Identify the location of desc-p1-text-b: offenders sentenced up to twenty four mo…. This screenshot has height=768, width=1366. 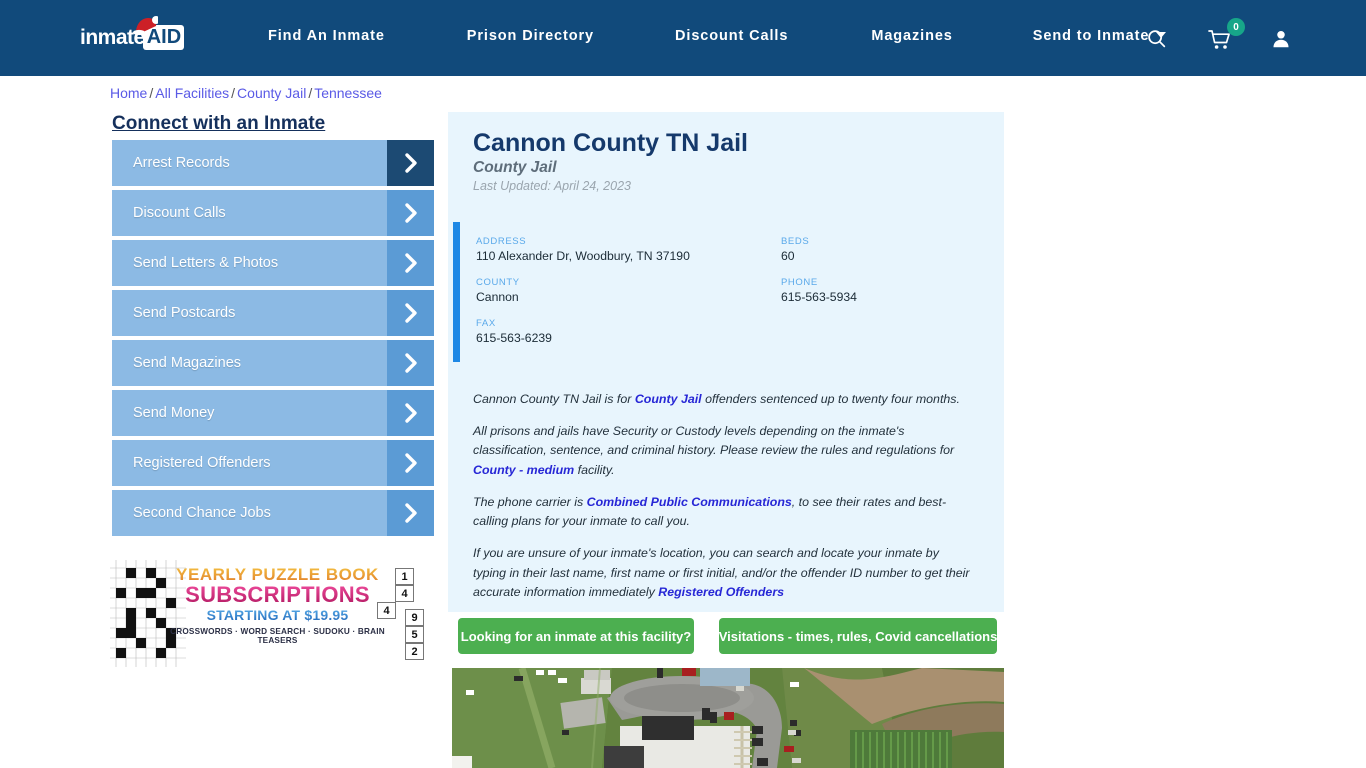
(830, 399).